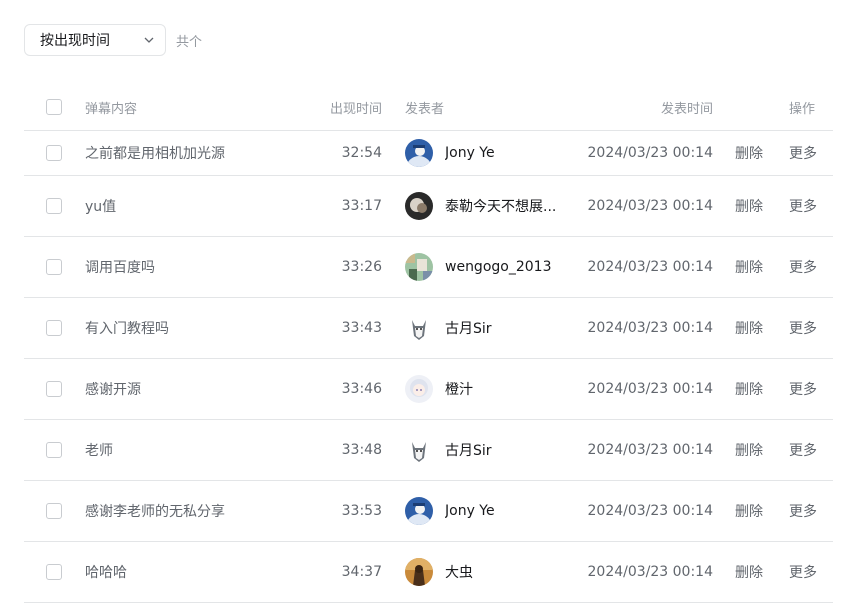  What do you see at coordinates (120, 268) in the screenshot?
I see `danmaku-content: 调用百度吗` at bounding box center [120, 268].